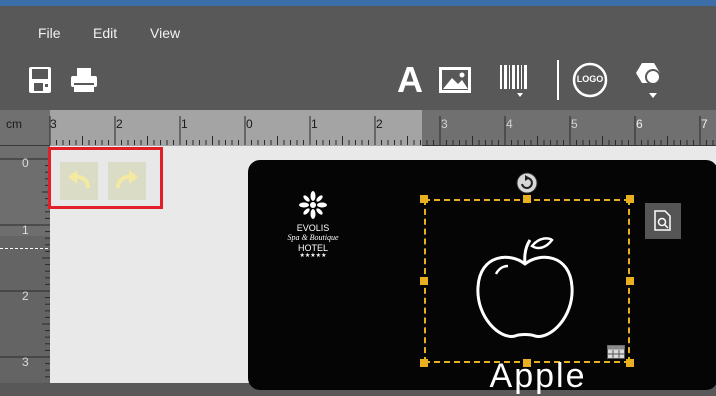 This screenshot has width=716, height=396. I want to click on text-tool-button: A, so click(410, 80).